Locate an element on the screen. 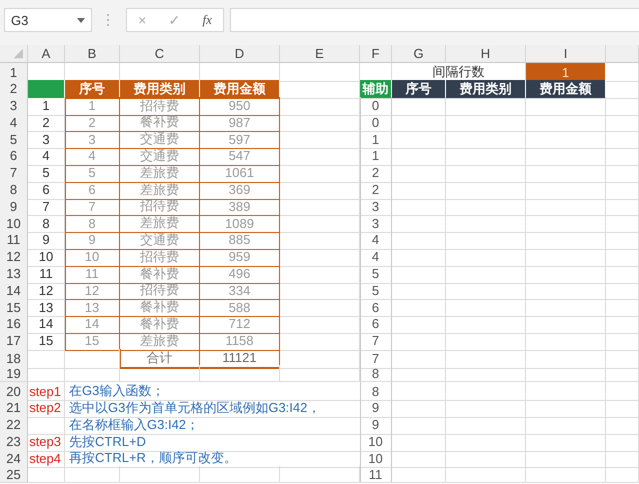  table-cell: 0 is located at coordinates (376, 106).